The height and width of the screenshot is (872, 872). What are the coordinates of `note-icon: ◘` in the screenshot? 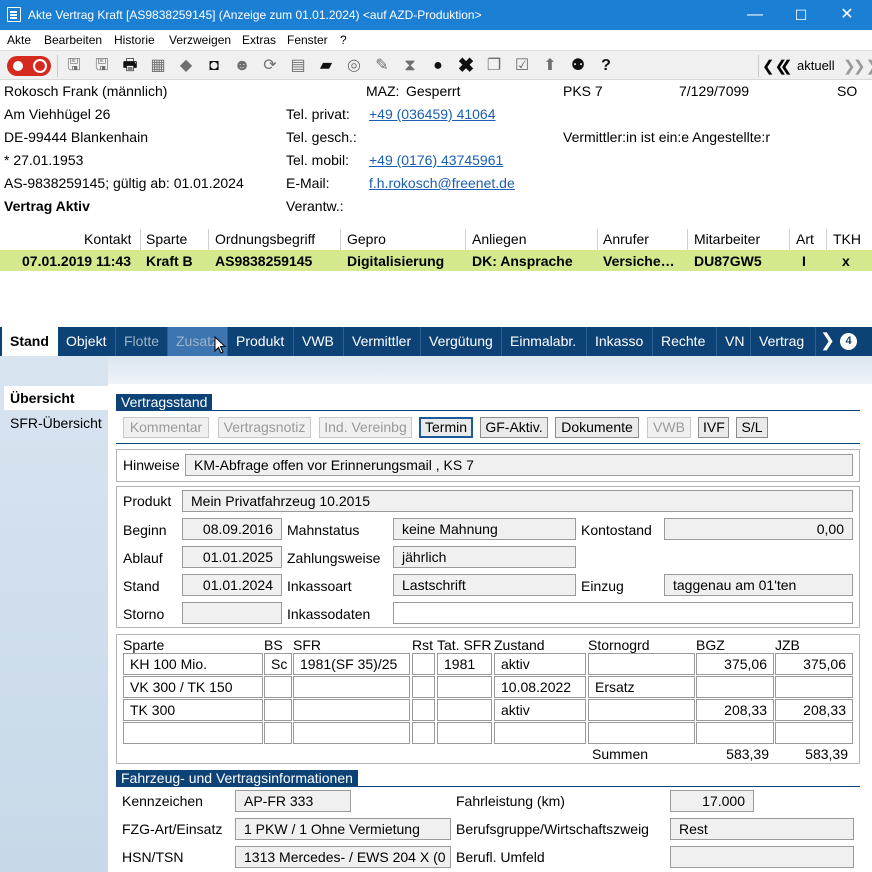 It's located at (214, 66).